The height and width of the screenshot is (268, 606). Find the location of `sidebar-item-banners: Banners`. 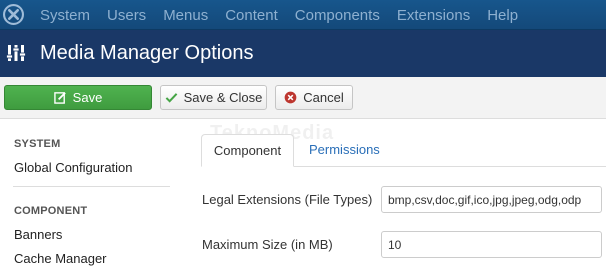

sidebar-item-banners: Banners is located at coordinates (38, 234).